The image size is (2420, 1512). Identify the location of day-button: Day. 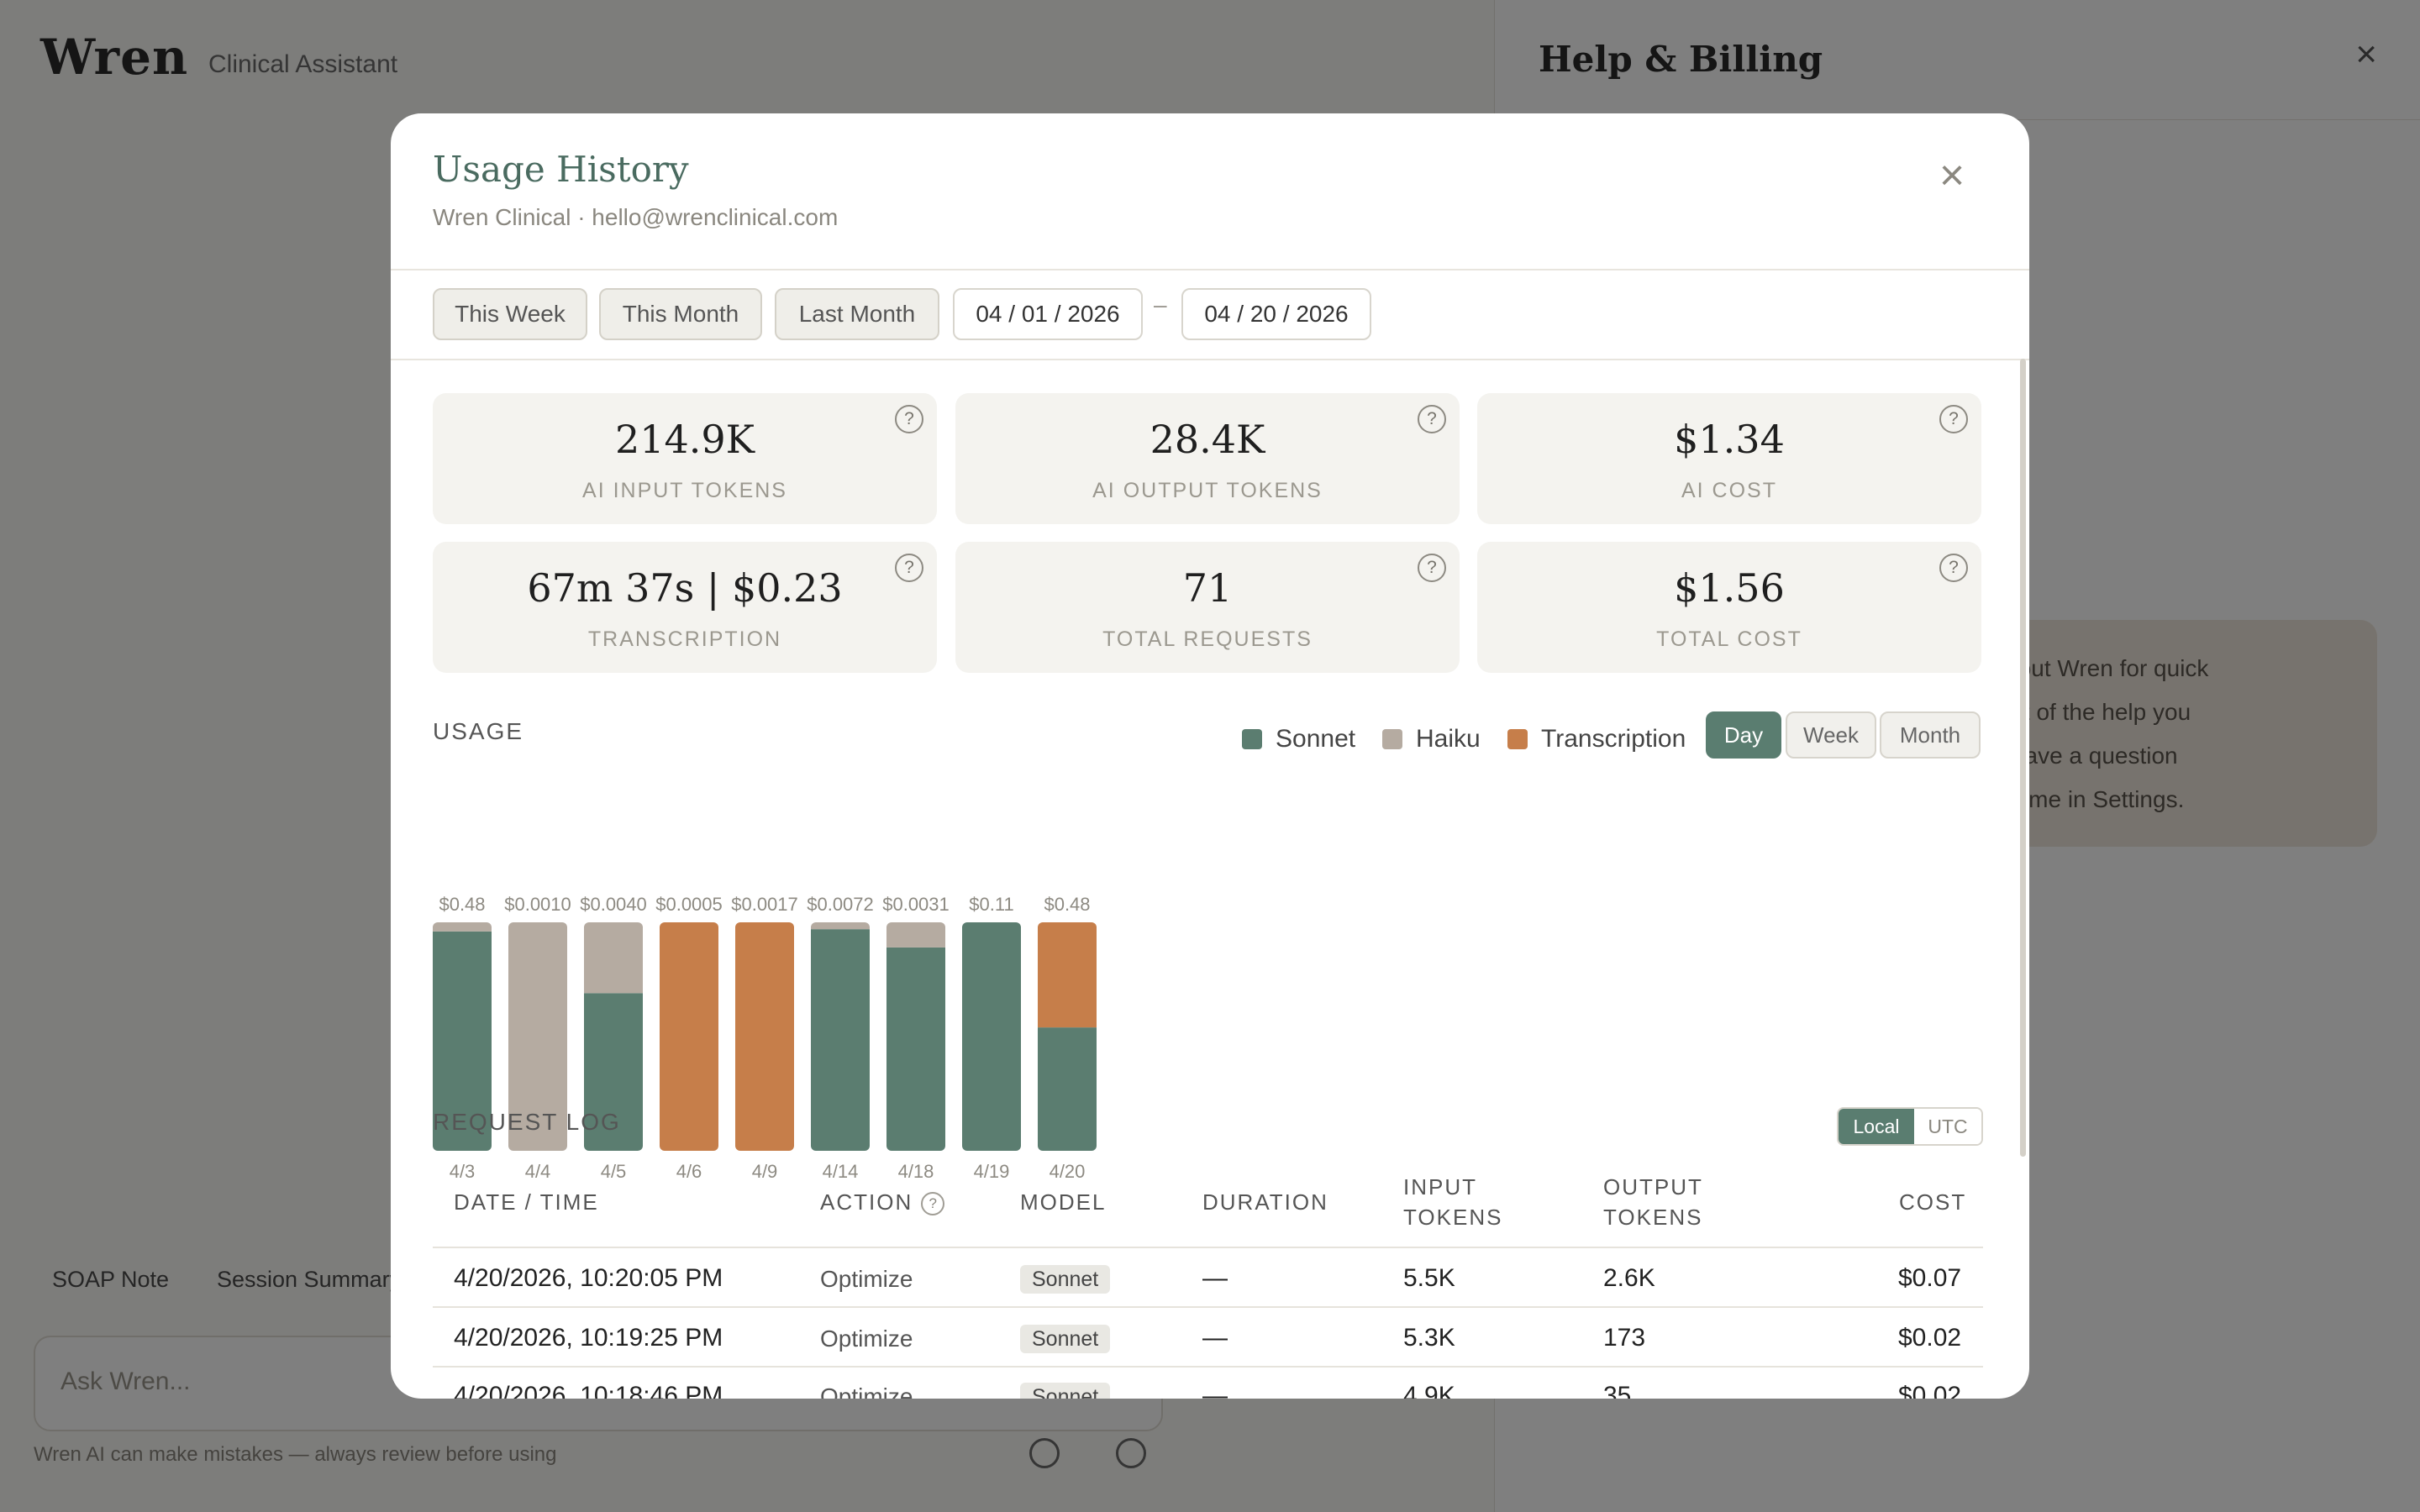
(1743, 735).